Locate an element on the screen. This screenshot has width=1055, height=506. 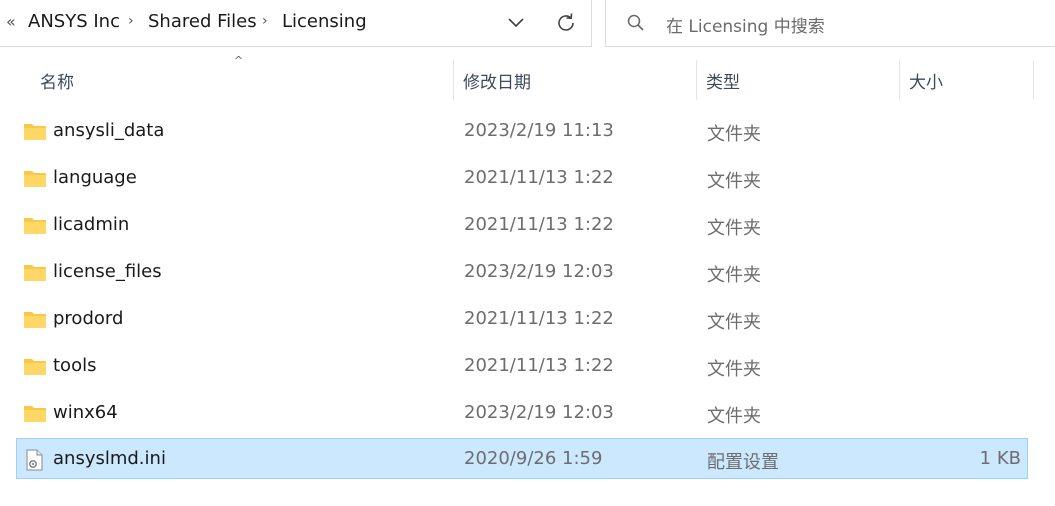
file-name: ansyslmd.ini is located at coordinates (109, 458).